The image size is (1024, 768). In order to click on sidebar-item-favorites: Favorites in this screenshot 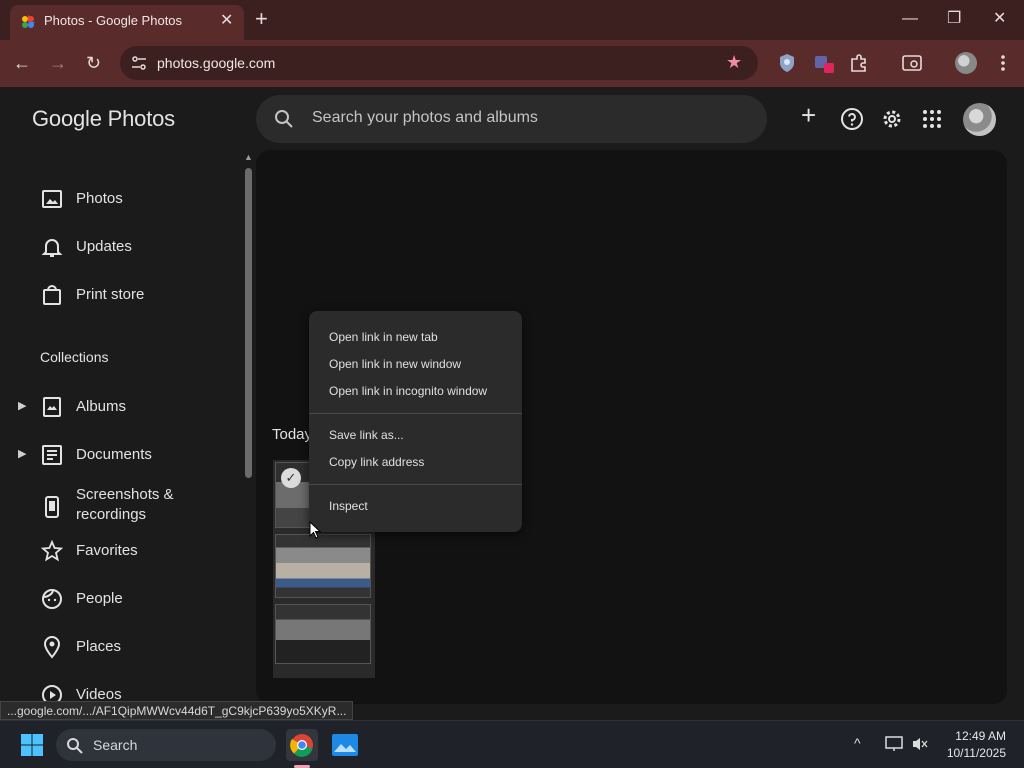, I will do `click(120, 551)`.